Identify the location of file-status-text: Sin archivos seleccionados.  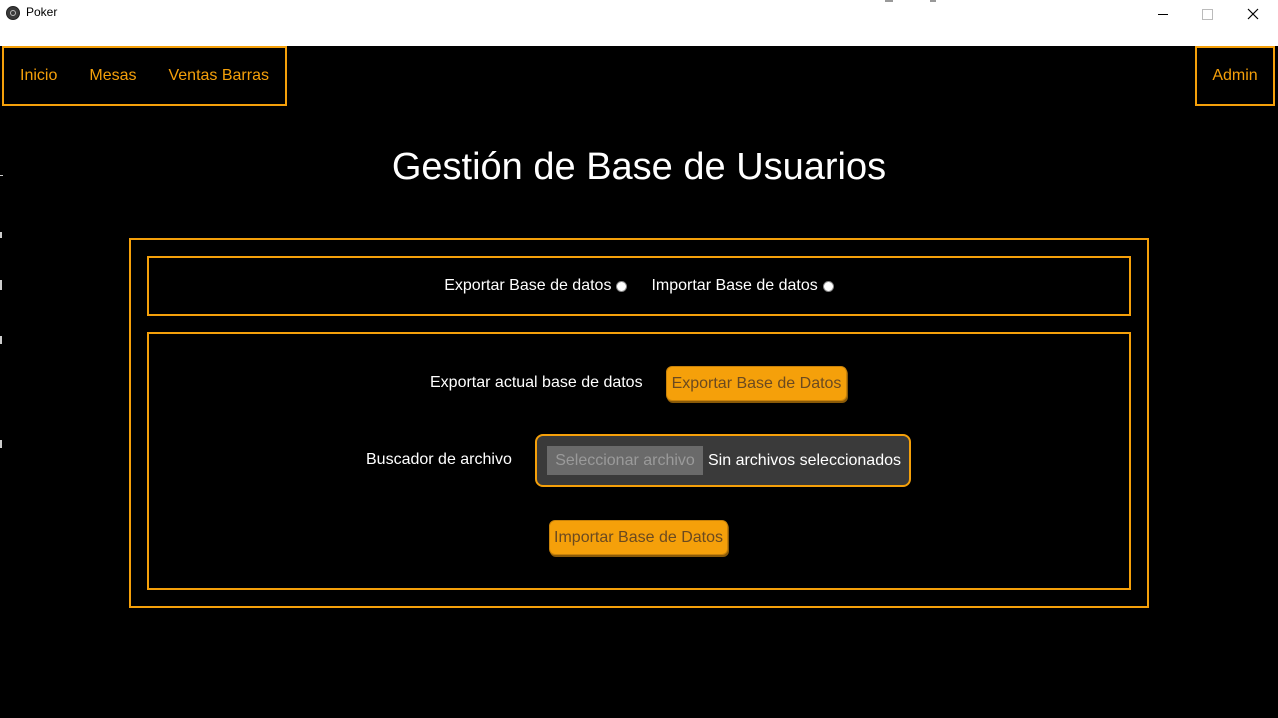
(804, 460).